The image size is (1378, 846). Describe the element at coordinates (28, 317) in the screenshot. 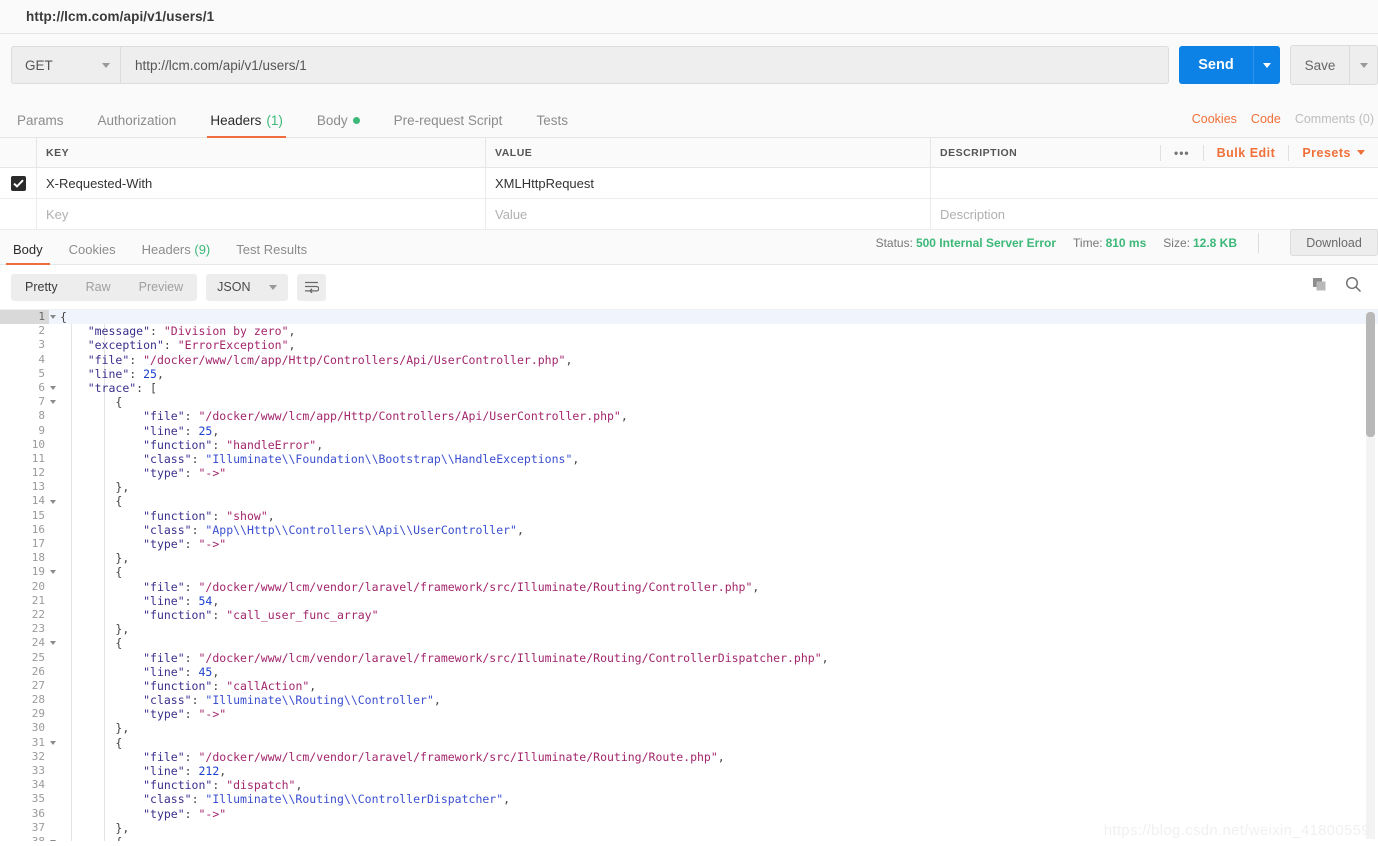

I see `line-number: 1` at that location.